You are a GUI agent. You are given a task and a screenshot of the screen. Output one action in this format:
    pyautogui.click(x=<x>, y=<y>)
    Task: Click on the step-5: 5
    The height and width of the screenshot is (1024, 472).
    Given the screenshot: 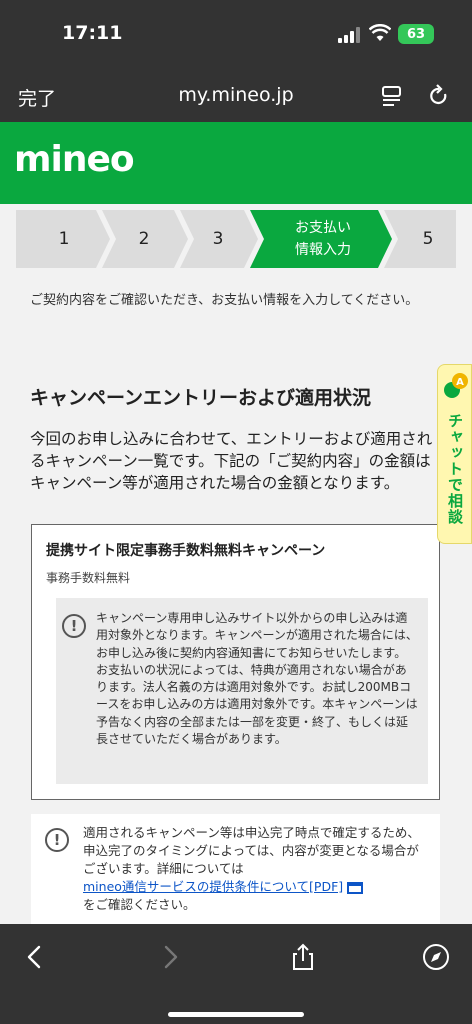 What is the action you would take?
    pyautogui.click(x=428, y=239)
    